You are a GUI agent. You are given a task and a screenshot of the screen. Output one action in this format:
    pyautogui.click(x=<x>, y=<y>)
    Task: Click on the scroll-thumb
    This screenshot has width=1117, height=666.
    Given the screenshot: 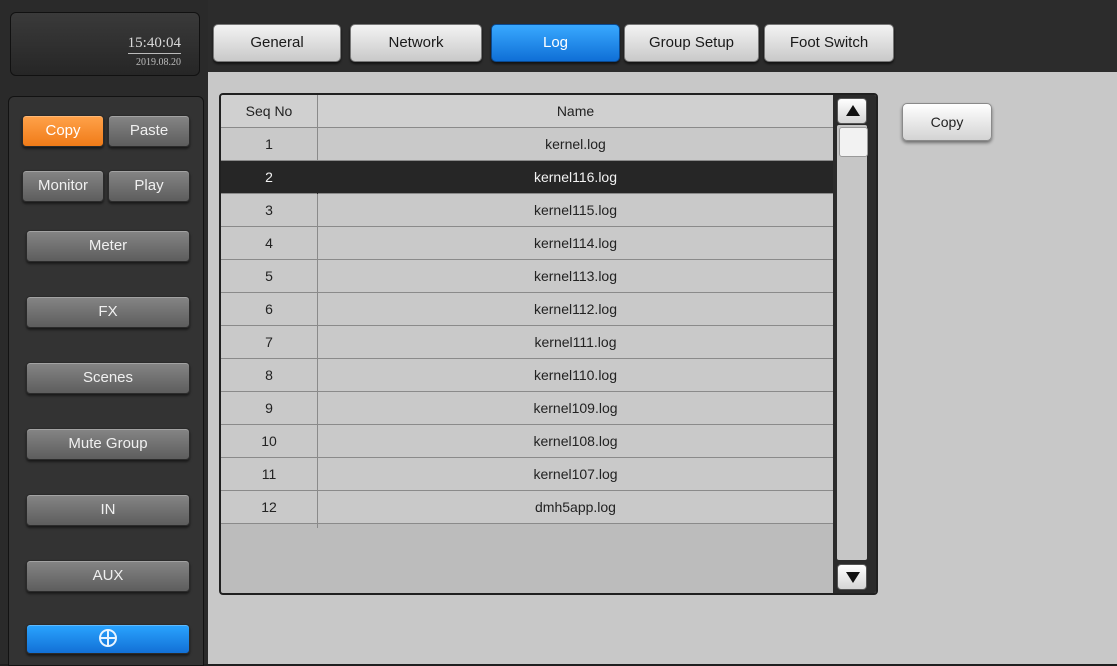 What is the action you would take?
    pyautogui.click(x=853, y=142)
    